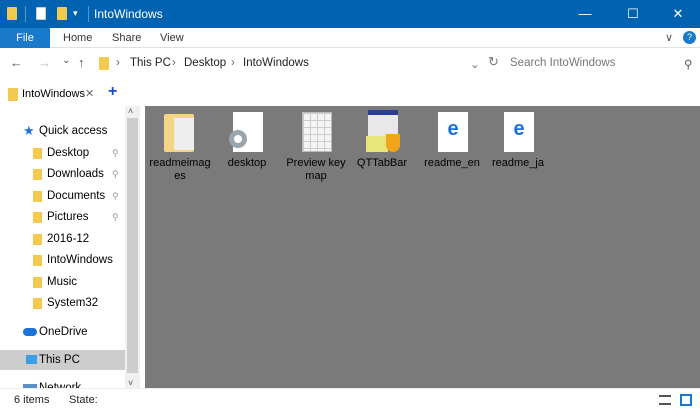  What do you see at coordinates (30, 332) in the screenshot?
I see `cloud-icon` at bounding box center [30, 332].